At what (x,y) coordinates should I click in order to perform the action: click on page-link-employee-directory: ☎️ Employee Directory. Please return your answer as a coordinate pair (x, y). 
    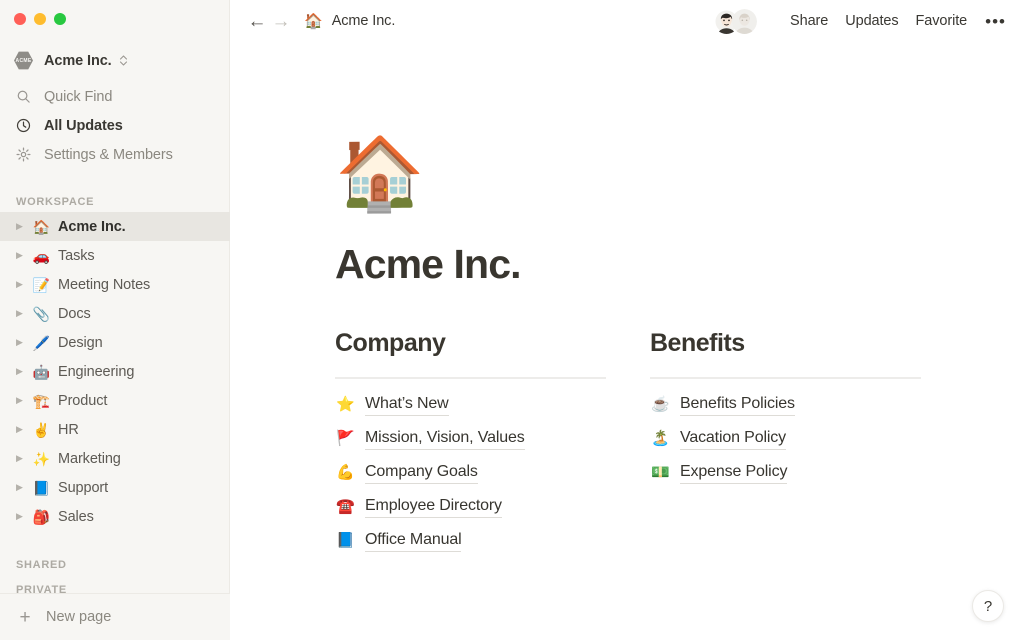
    Looking at the image, I should click on (492, 507).